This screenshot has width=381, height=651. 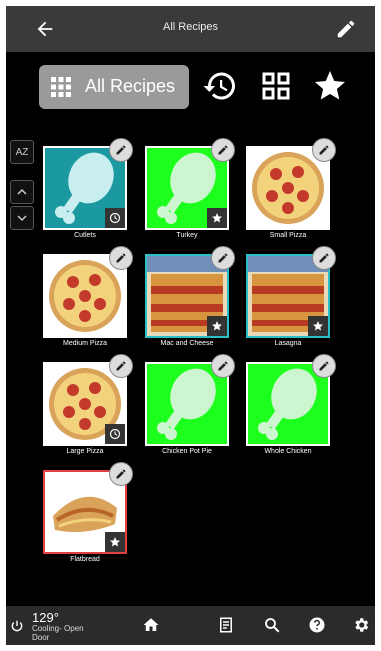 I want to click on recipe-name: Large Pizza, so click(x=85, y=451).